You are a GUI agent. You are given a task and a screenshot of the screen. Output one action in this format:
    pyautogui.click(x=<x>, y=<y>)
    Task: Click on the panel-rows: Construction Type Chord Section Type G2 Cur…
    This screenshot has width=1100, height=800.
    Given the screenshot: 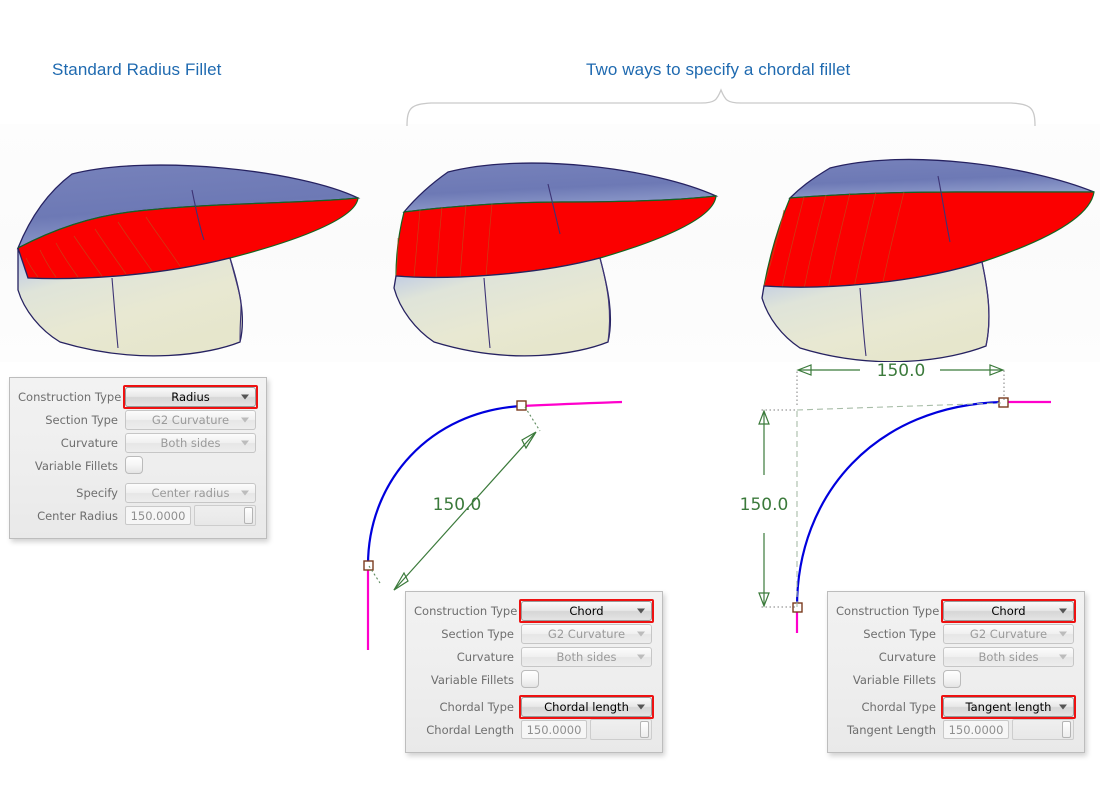 What is the action you would take?
    pyautogui.click(x=956, y=669)
    